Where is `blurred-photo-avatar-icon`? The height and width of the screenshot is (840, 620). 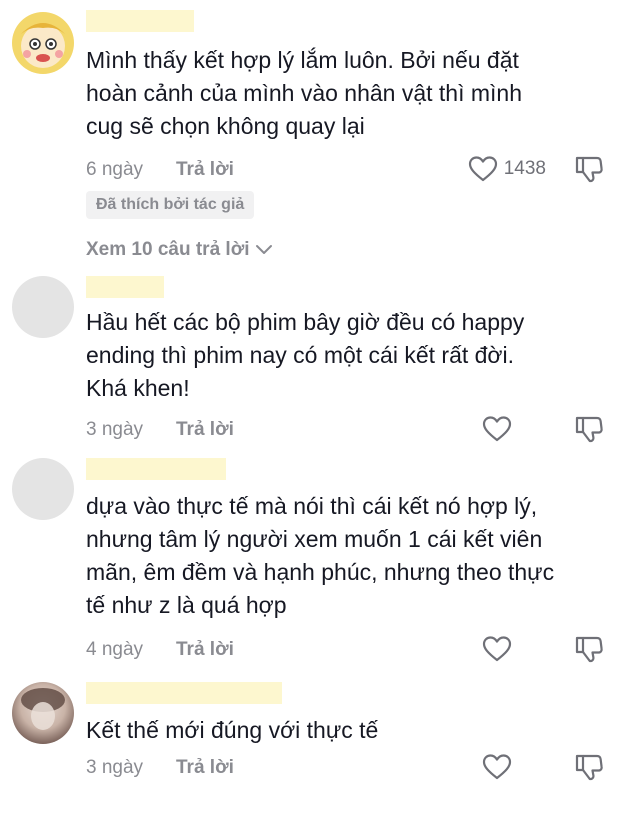 blurred-photo-avatar-icon is located at coordinates (43, 713).